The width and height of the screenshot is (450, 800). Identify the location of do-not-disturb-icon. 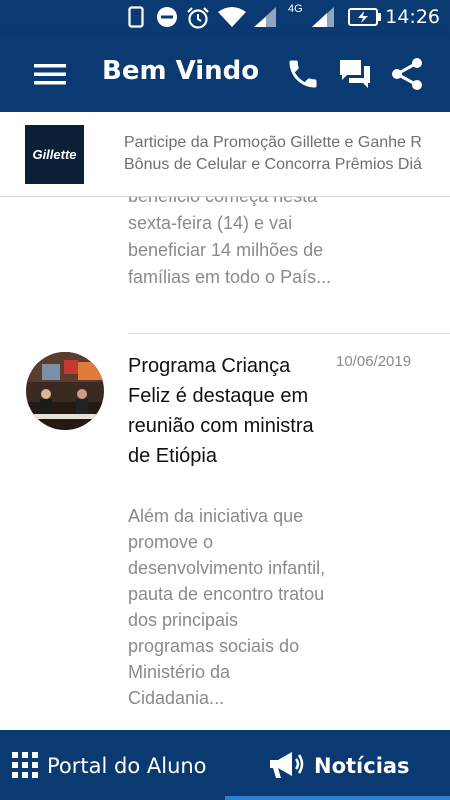
(167, 17).